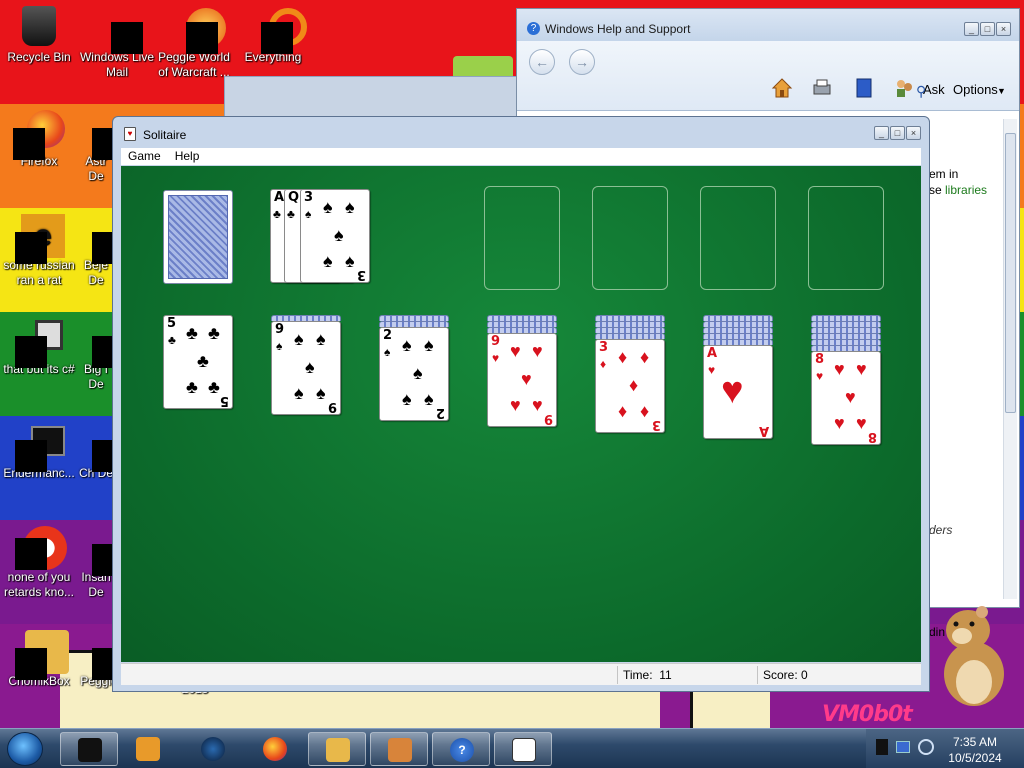 The width and height of the screenshot is (1024, 768). What do you see at coordinates (337, 749) in the screenshot?
I see `task-chomikbox` at bounding box center [337, 749].